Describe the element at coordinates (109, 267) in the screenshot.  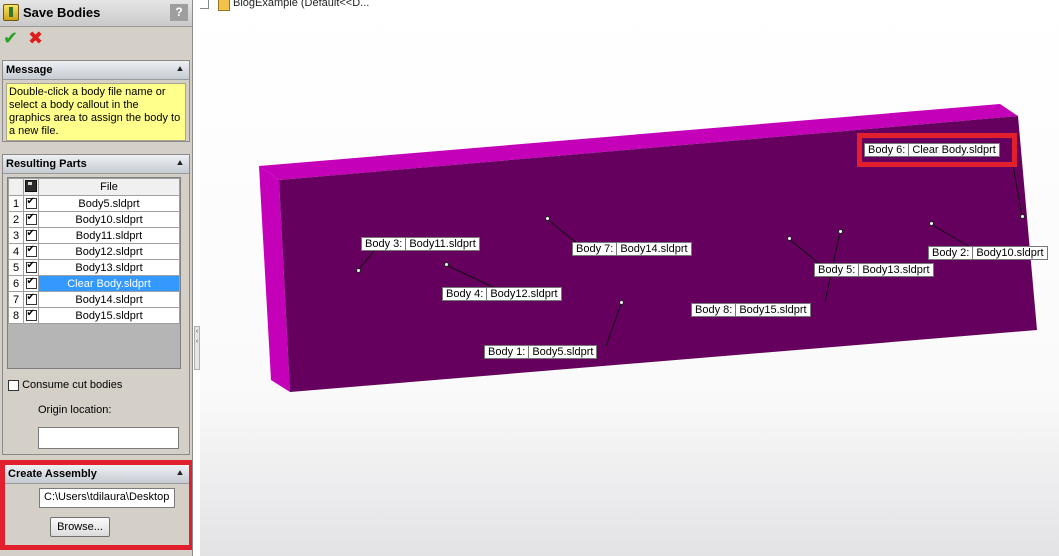
I see `row-file-name: Body13.sldprt` at that location.